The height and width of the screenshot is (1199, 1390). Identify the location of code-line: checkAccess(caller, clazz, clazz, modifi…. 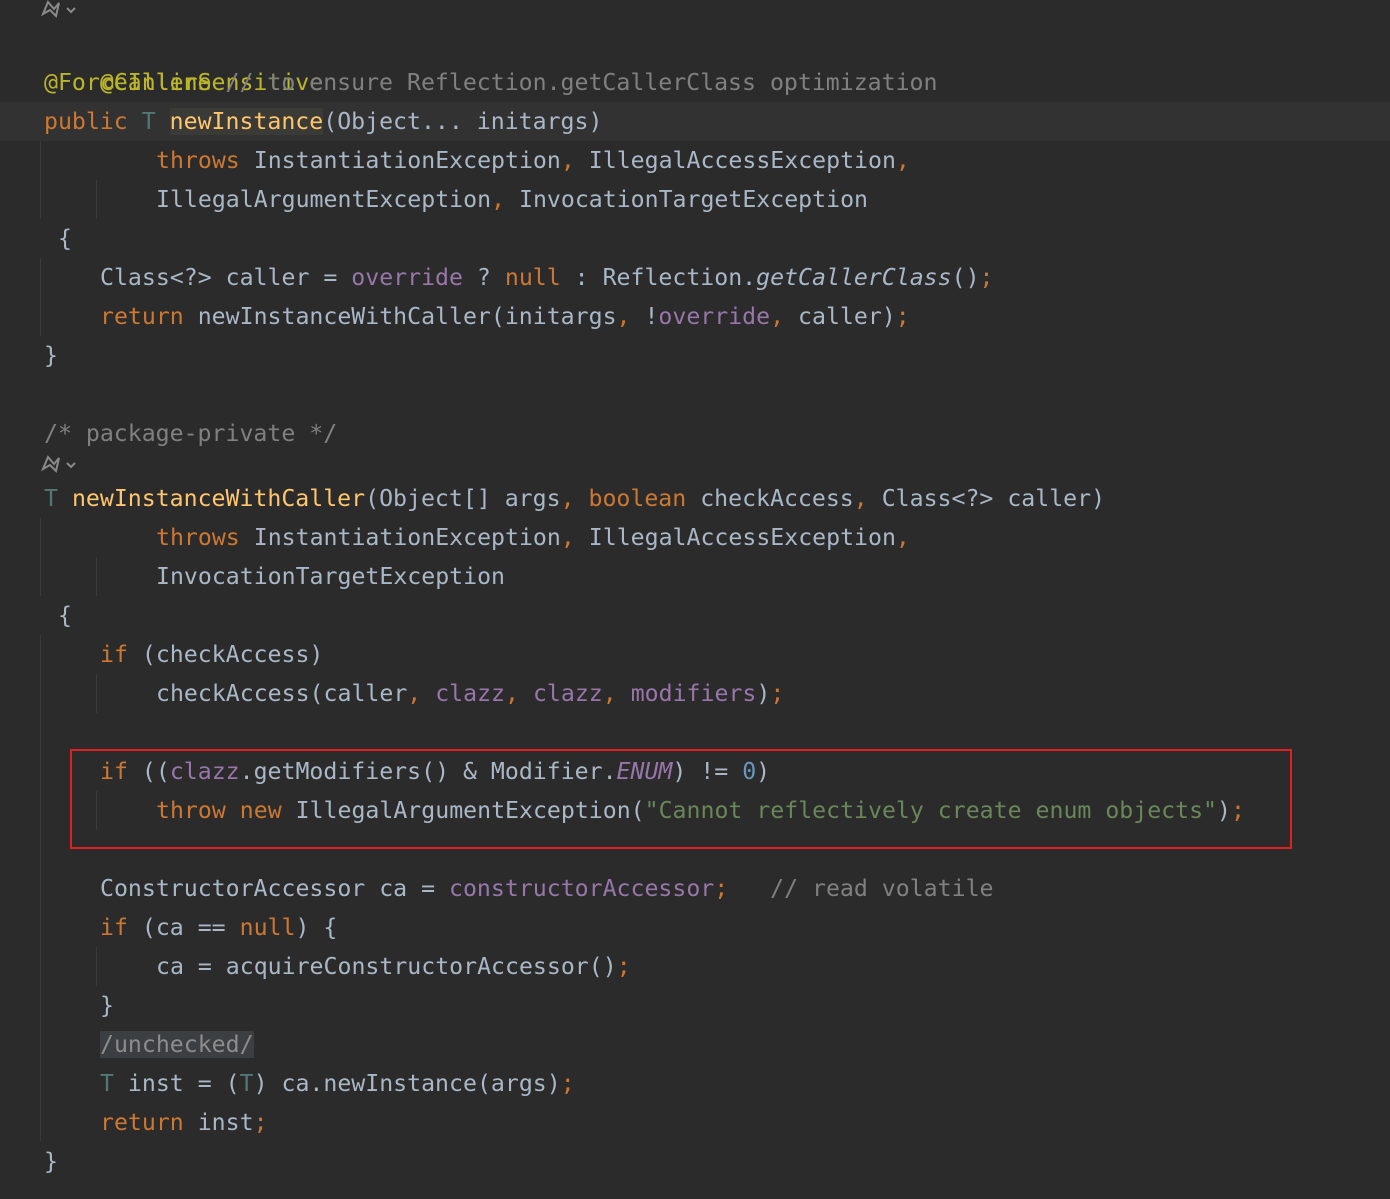
(470, 693).